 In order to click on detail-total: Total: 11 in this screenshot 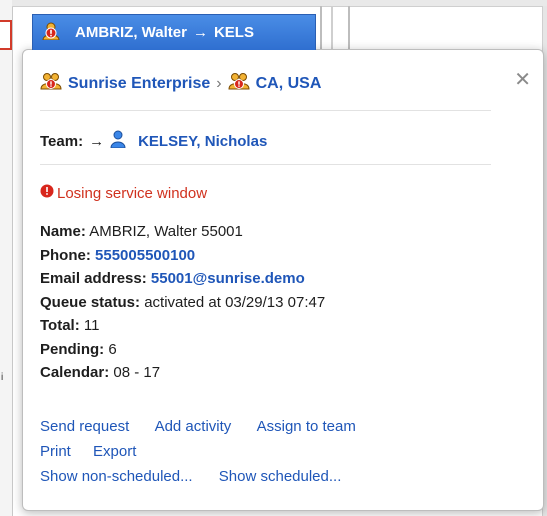, I will do `click(182, 326)`.